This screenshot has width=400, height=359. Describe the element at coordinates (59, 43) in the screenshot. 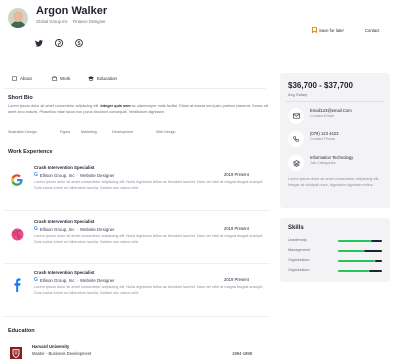

I see `pinterest-icon` at that location.